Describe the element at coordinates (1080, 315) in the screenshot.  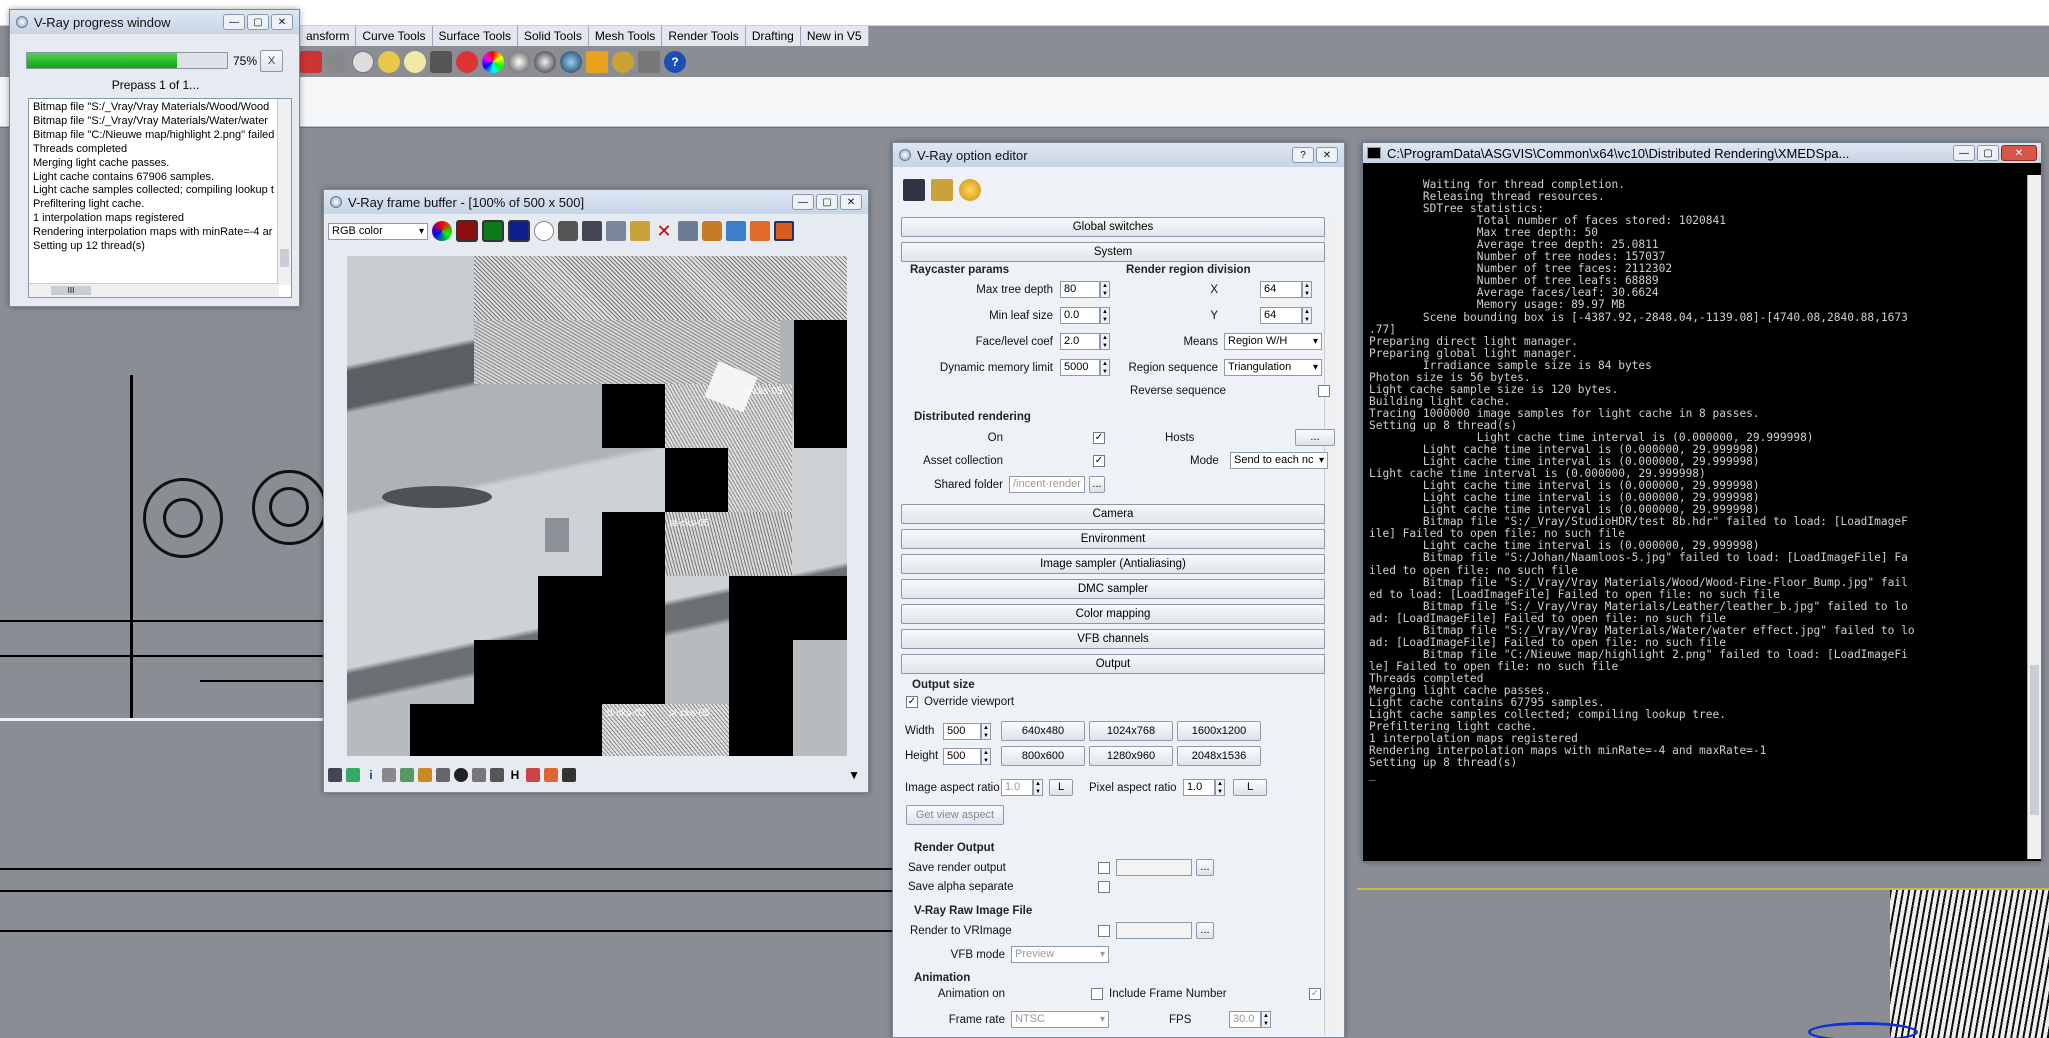
I see `min-leaf-size-input: 0.0` at that location.